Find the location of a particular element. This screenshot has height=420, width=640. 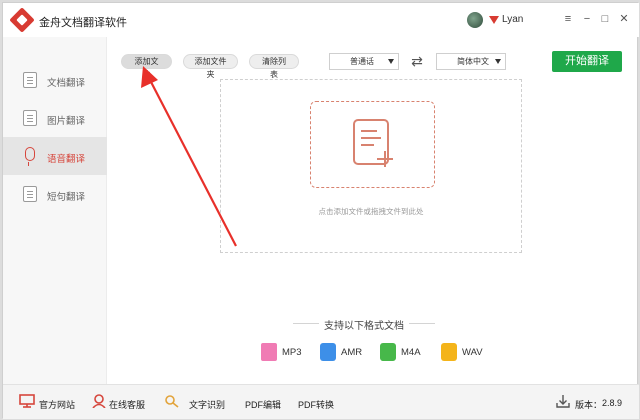

sidebar-item-label: 文档翻译 is located at coordinates (66, 83).